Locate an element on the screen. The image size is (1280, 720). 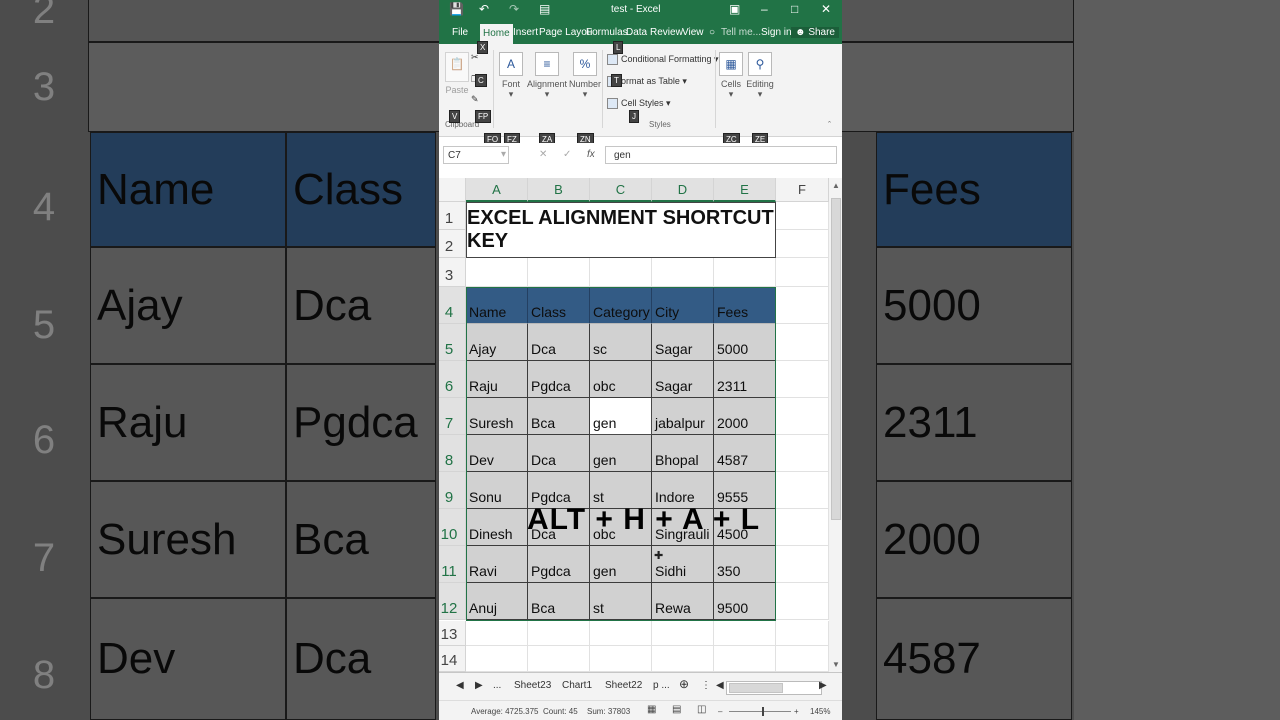
page-break-view-icon: ◫ is located at coordinates (701, 709).